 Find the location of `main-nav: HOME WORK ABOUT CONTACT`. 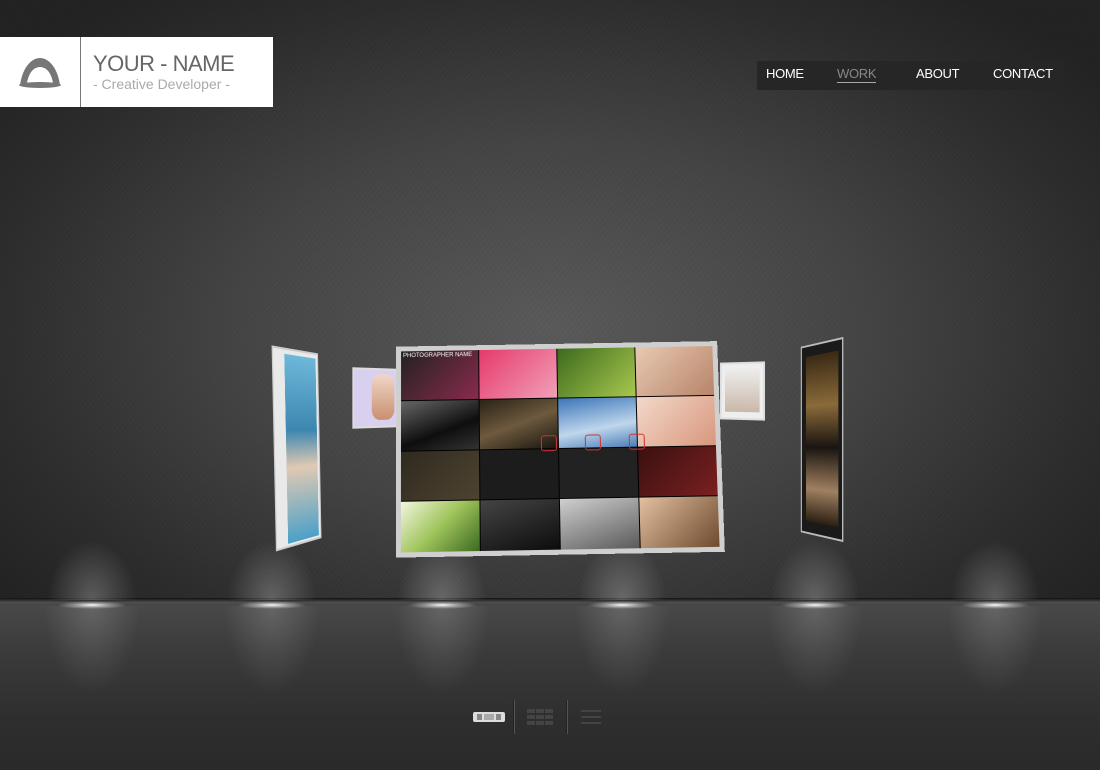

main-nav: HOME WORK ABOUT CONTACT is located at coordinates (910, 75).